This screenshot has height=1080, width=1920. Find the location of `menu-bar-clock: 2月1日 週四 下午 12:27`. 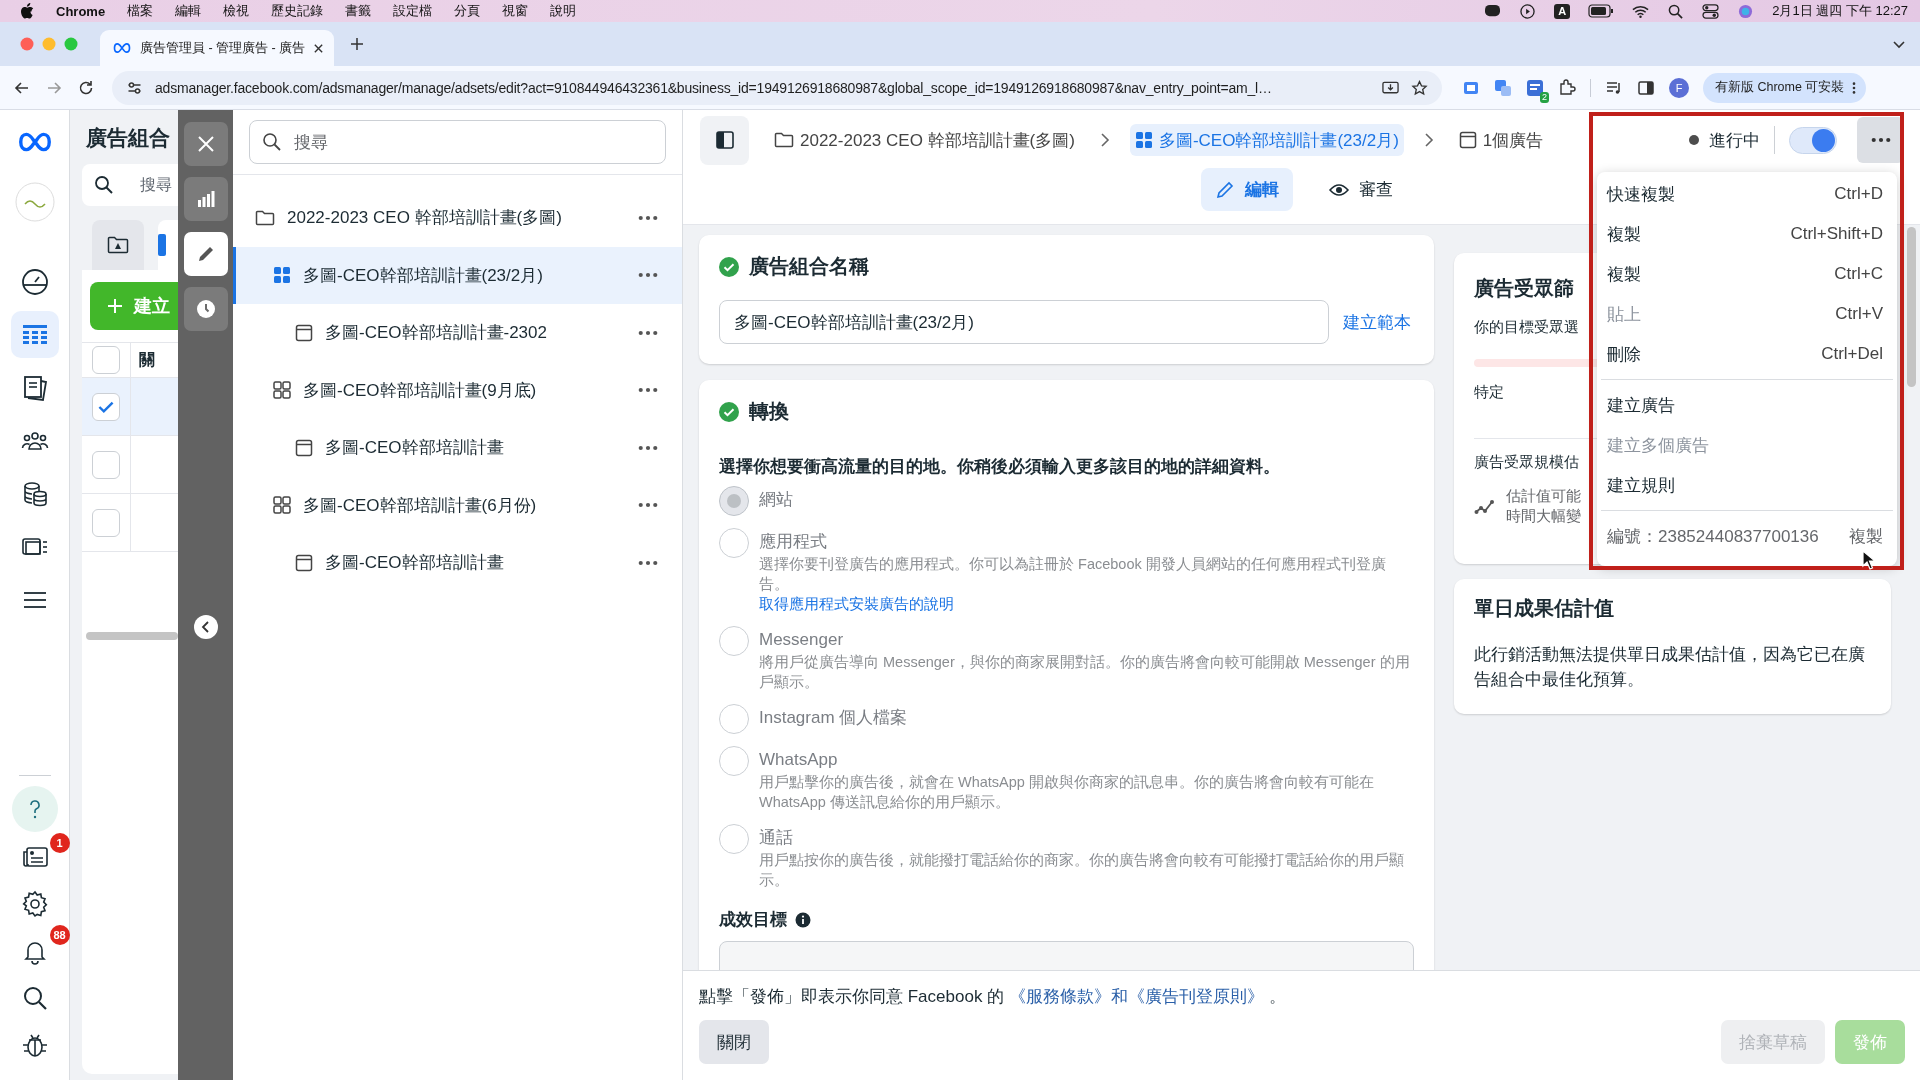

menu-bar-clock: 2月1日 週四 下午 12:27 is located at coordinates (1840, 11).